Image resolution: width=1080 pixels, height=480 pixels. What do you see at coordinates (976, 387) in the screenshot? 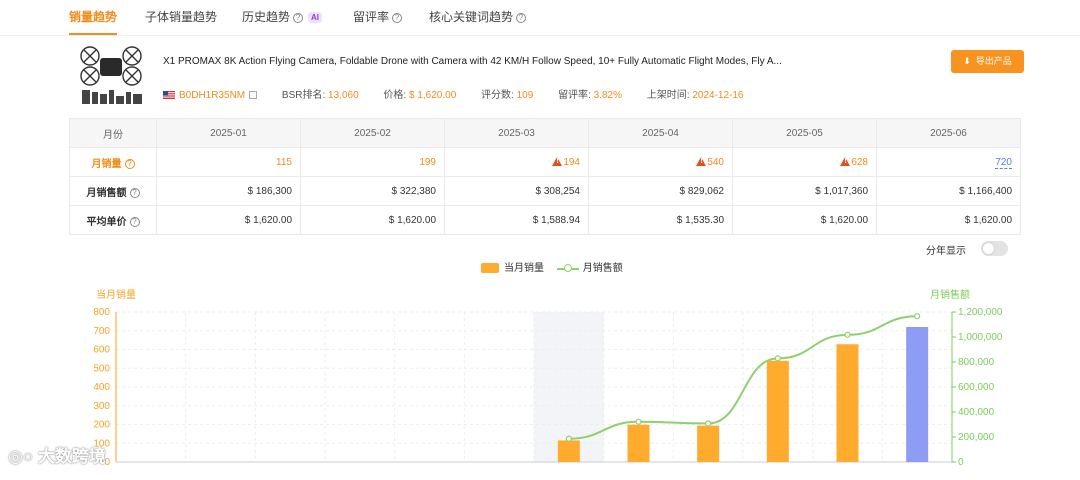
I see `y-right-tick-label: 600,000` at bounding box center [976, 387].